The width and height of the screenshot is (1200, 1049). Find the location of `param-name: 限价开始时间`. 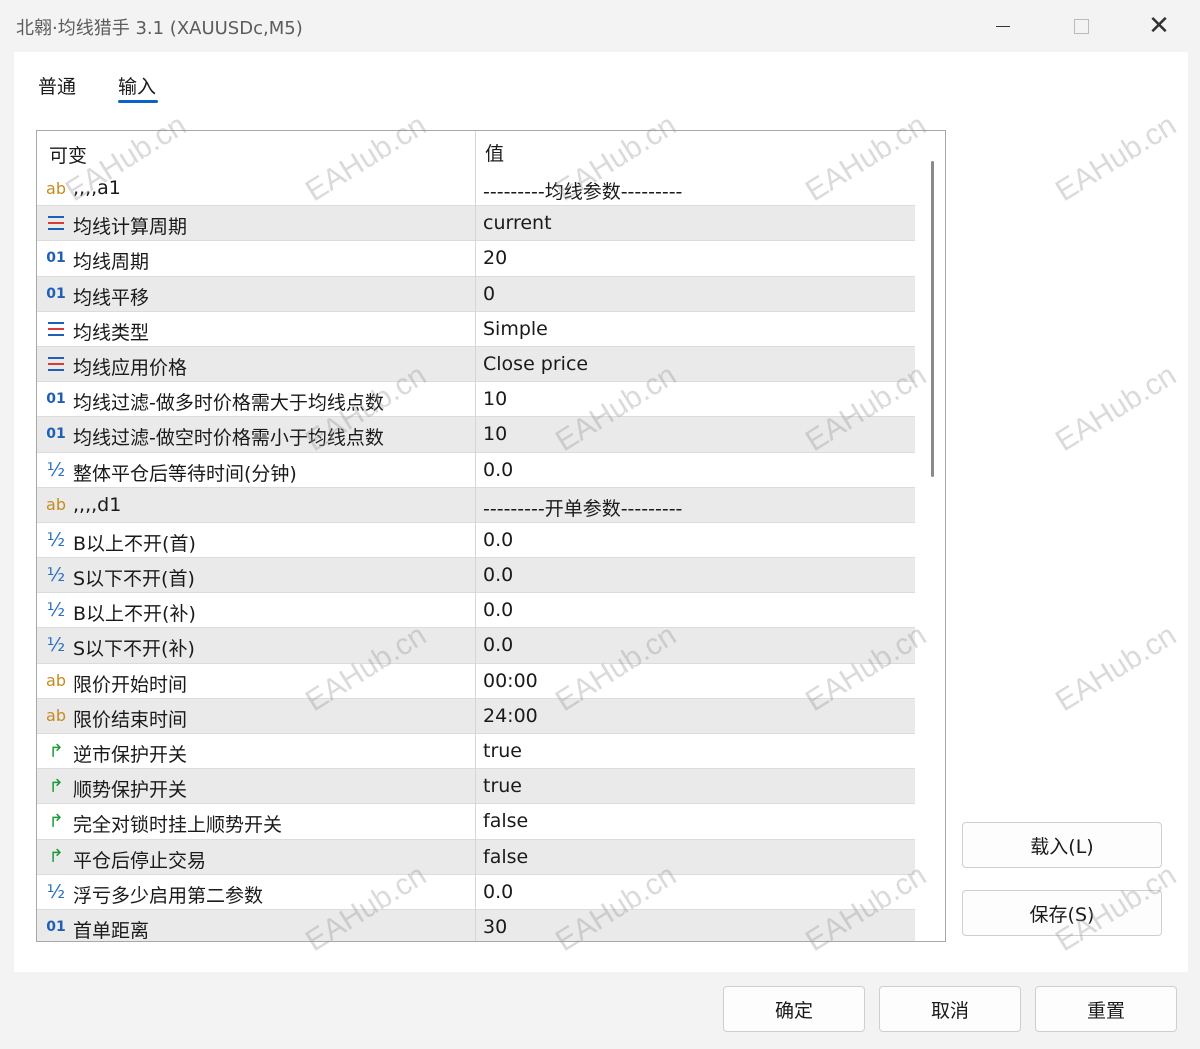

param-name: 限价开始时间 is located at coordinates (130, 684).